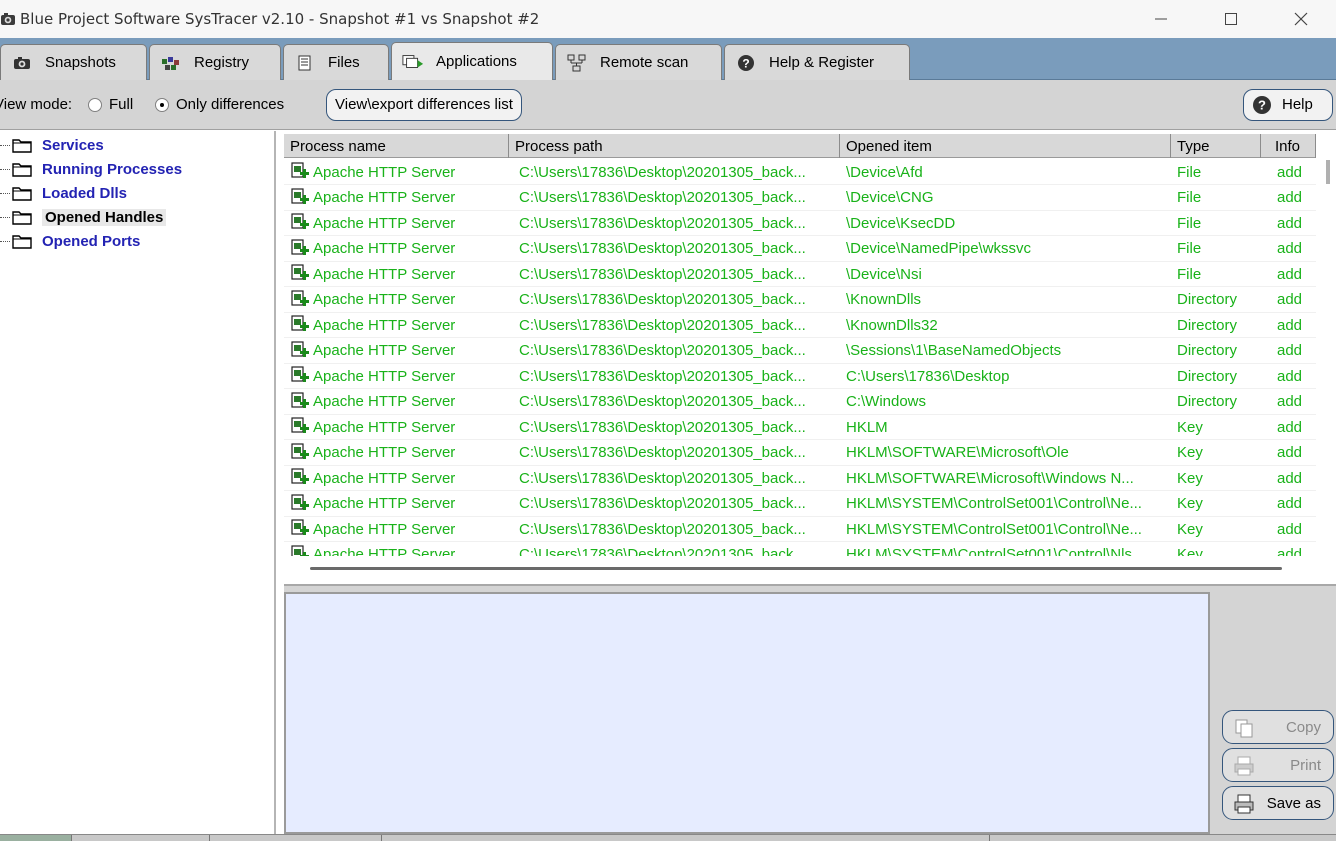 This screenshot has width=1336, height=841. I want to click on tree-item-services: Services, so click(52, 145).